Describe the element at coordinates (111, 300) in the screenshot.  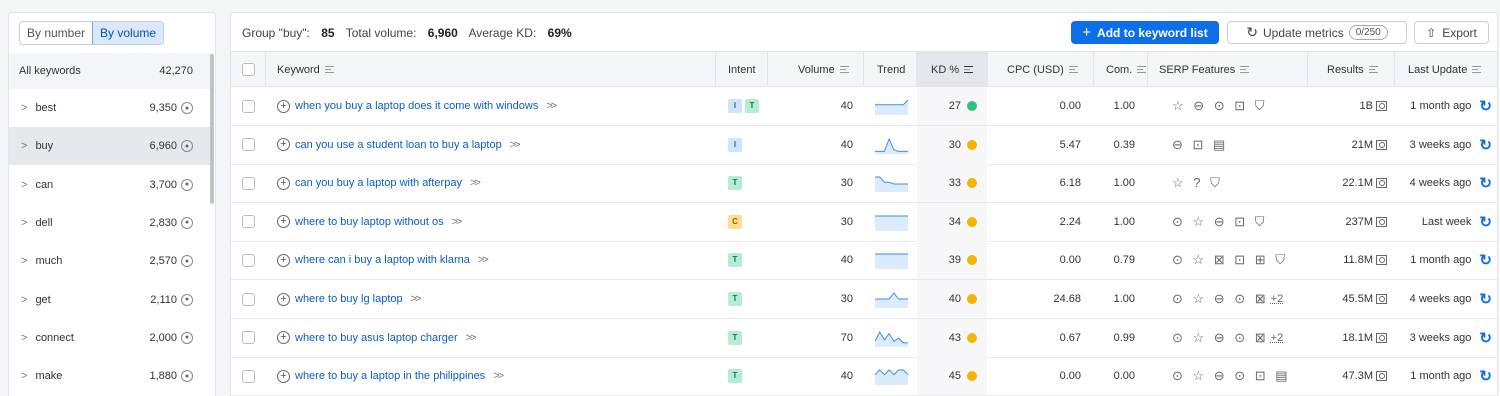
I see `group-item-get: > get 2,110 ●` at that location.